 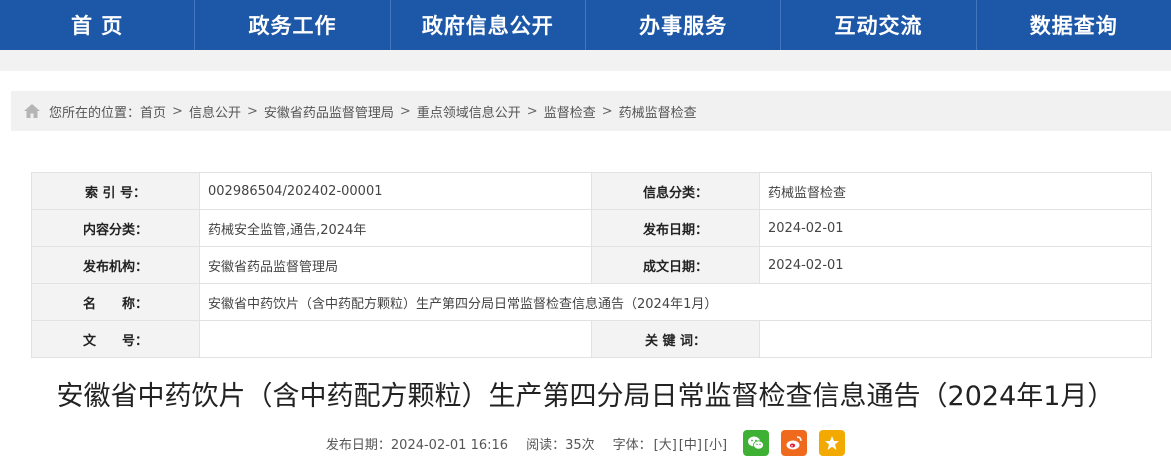 What do you see at coordinates (115, 302) in the screenshot?
I see `name-label: 名 称：` at bounding box center [115, 302].